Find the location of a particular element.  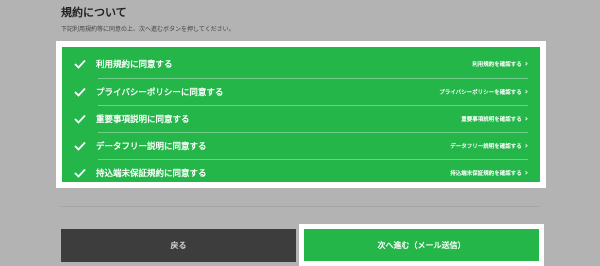

agreement-label: 持込端末保証規約に同意する is located at coordinates (151, 174).